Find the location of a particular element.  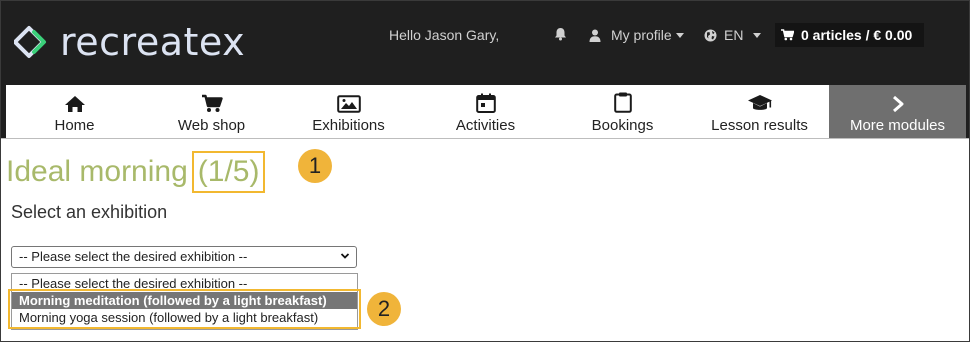

user-icon is located at coordinates (595, 35).